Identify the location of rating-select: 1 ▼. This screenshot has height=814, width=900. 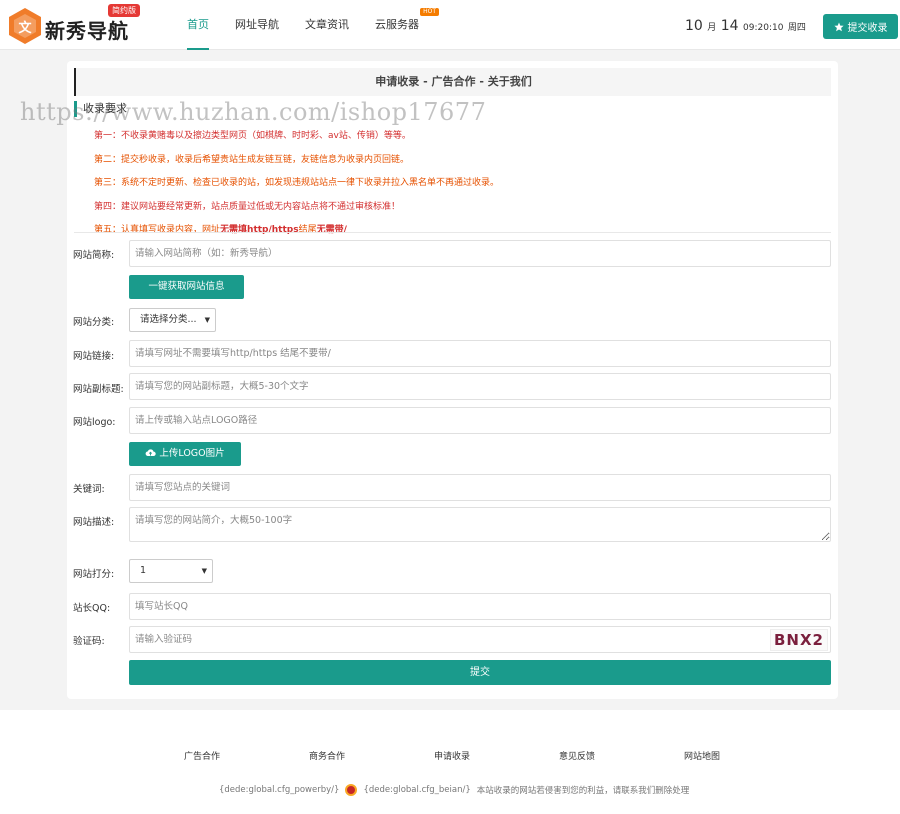
(171, 571).